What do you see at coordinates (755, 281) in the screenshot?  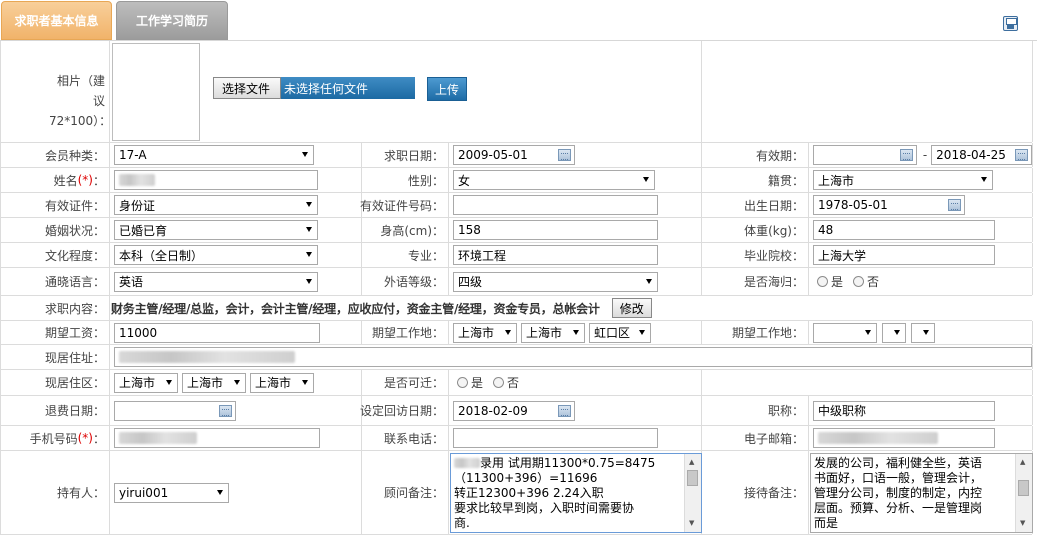 I see `overseas-label: 是否海归：` at bounding box center [755, 281].